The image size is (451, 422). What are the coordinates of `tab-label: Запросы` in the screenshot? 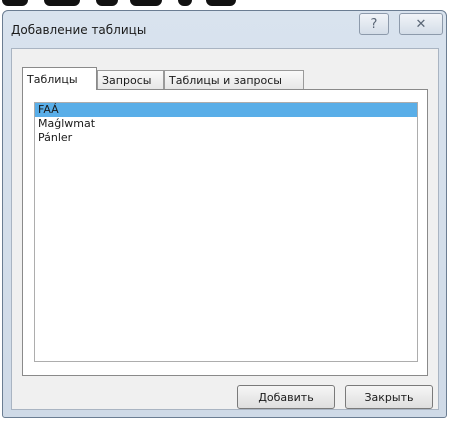 It's located at (127, 80).